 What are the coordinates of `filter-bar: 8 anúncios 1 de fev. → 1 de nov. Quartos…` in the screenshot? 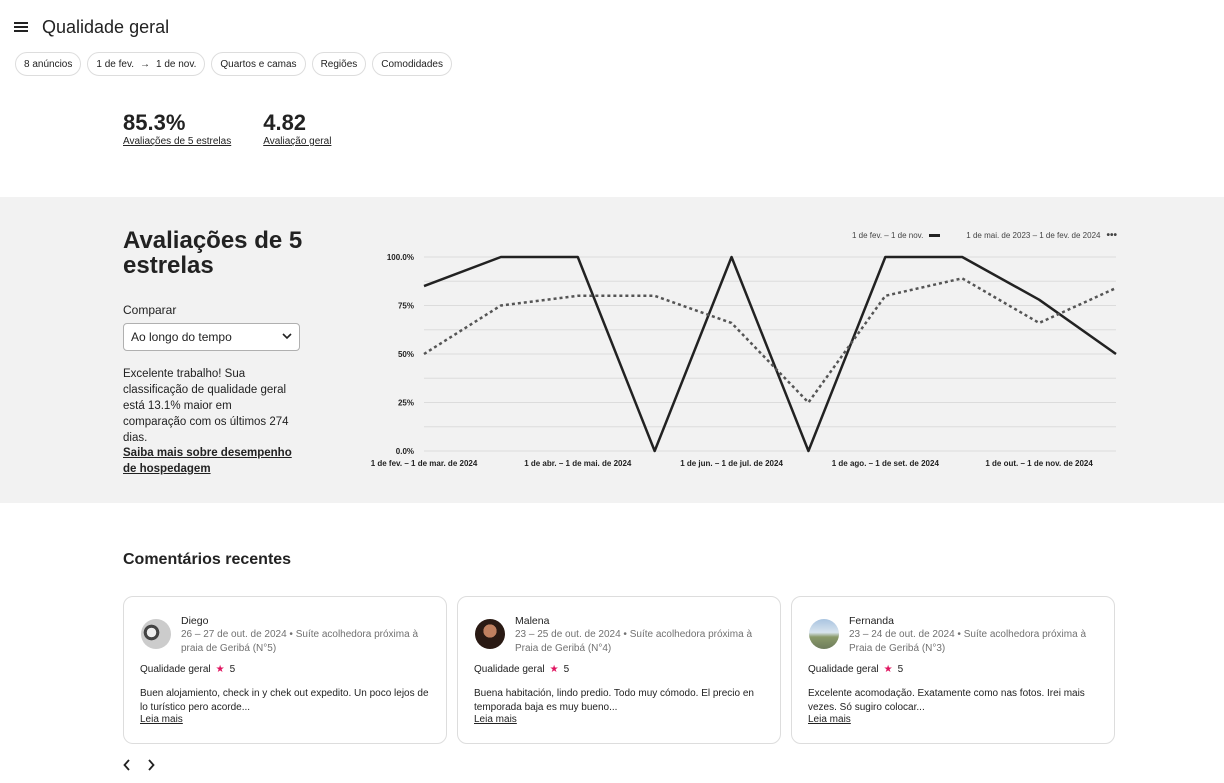 It's located at (233, 64).